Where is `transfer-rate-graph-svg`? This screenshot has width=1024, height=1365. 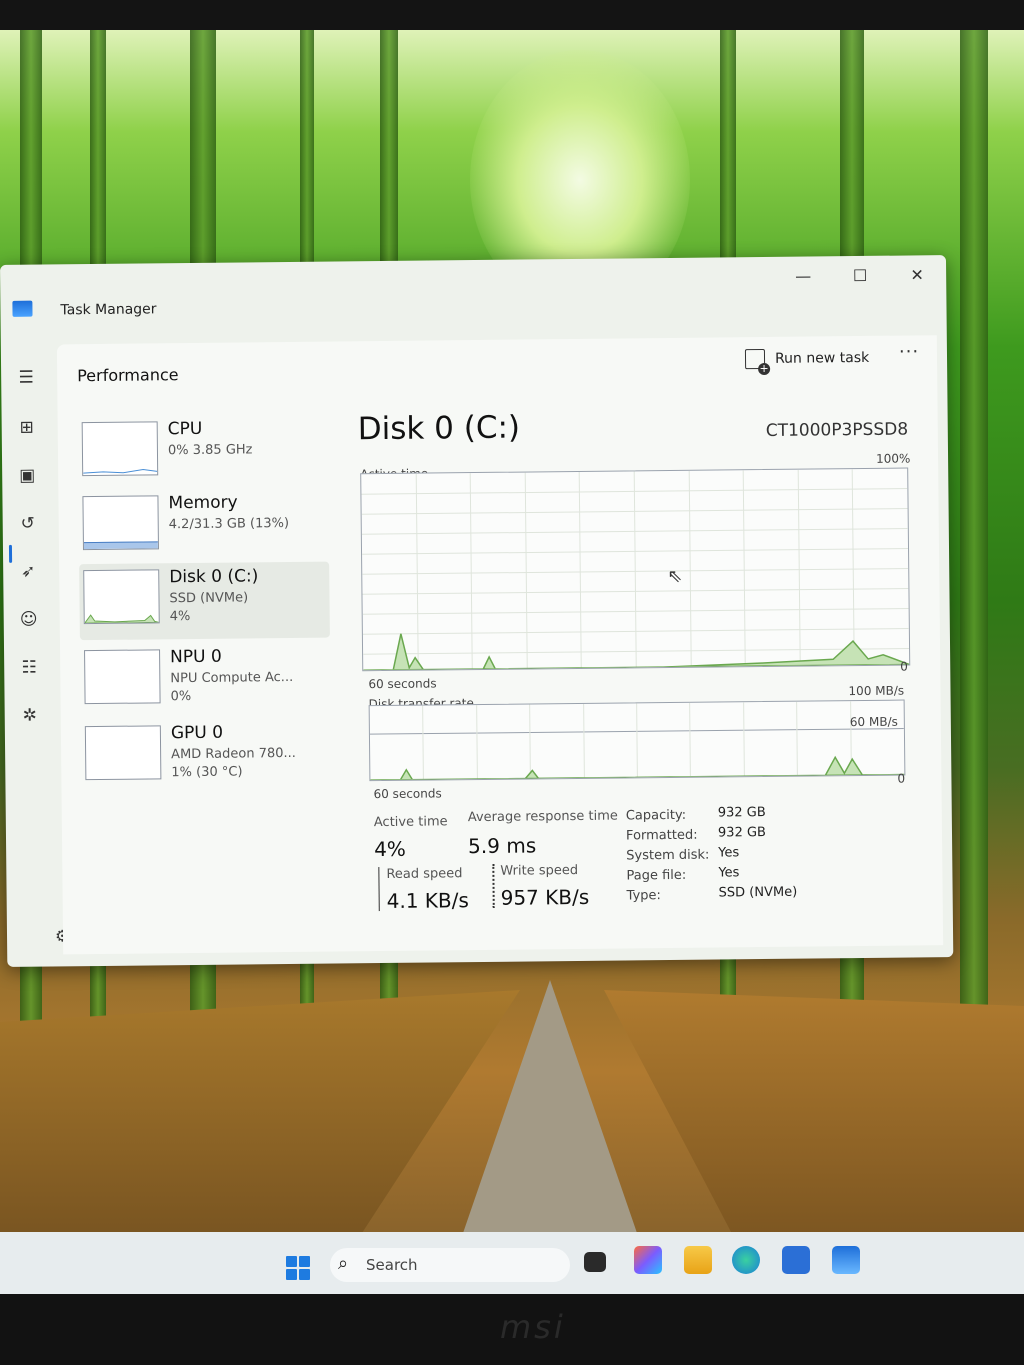 transfer-rate-graph-svg is located at coordinates (637, 741).